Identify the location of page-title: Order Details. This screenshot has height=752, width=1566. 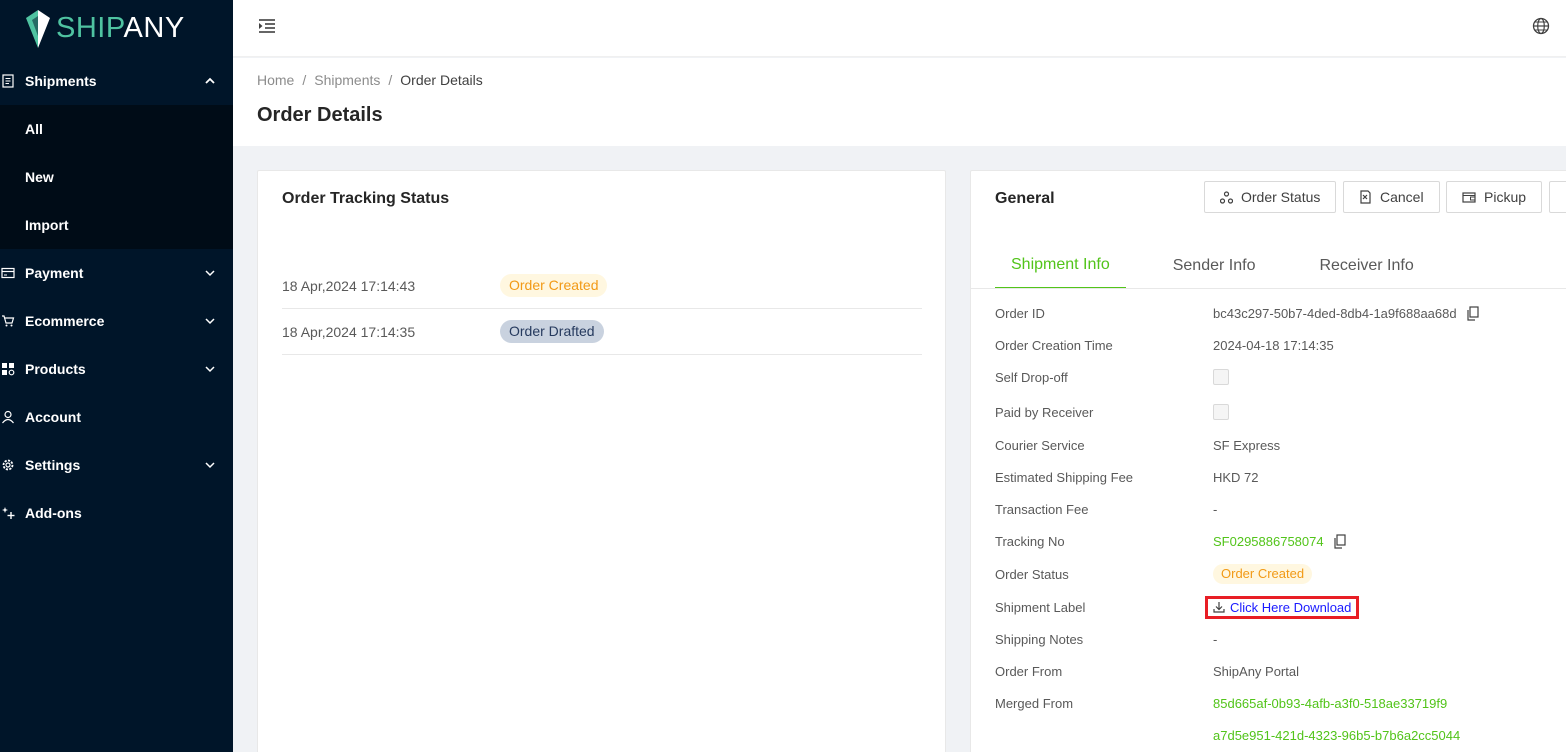
(320, 115).